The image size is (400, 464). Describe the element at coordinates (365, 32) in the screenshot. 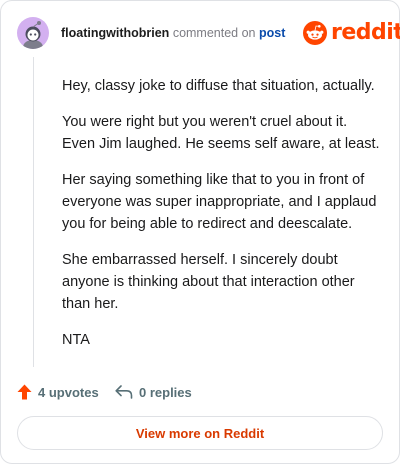

I see `reddit-wordmark: reddit` at that location.